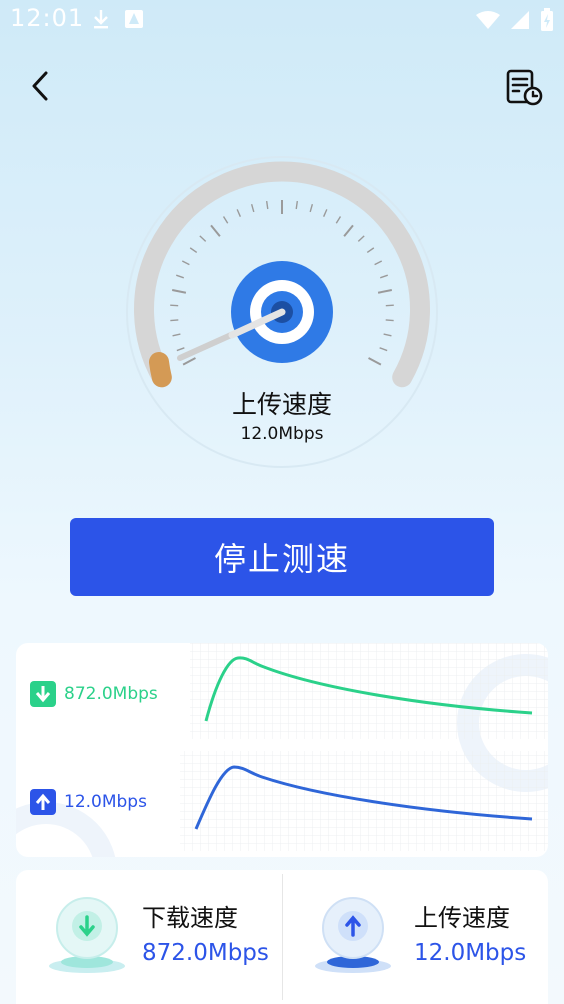 The image size is (564, 1004). What do you see at coordinates (462, 918) in the screenshot?
I see `result-upload-title: 上传速度` at bounding box center [462, 918].